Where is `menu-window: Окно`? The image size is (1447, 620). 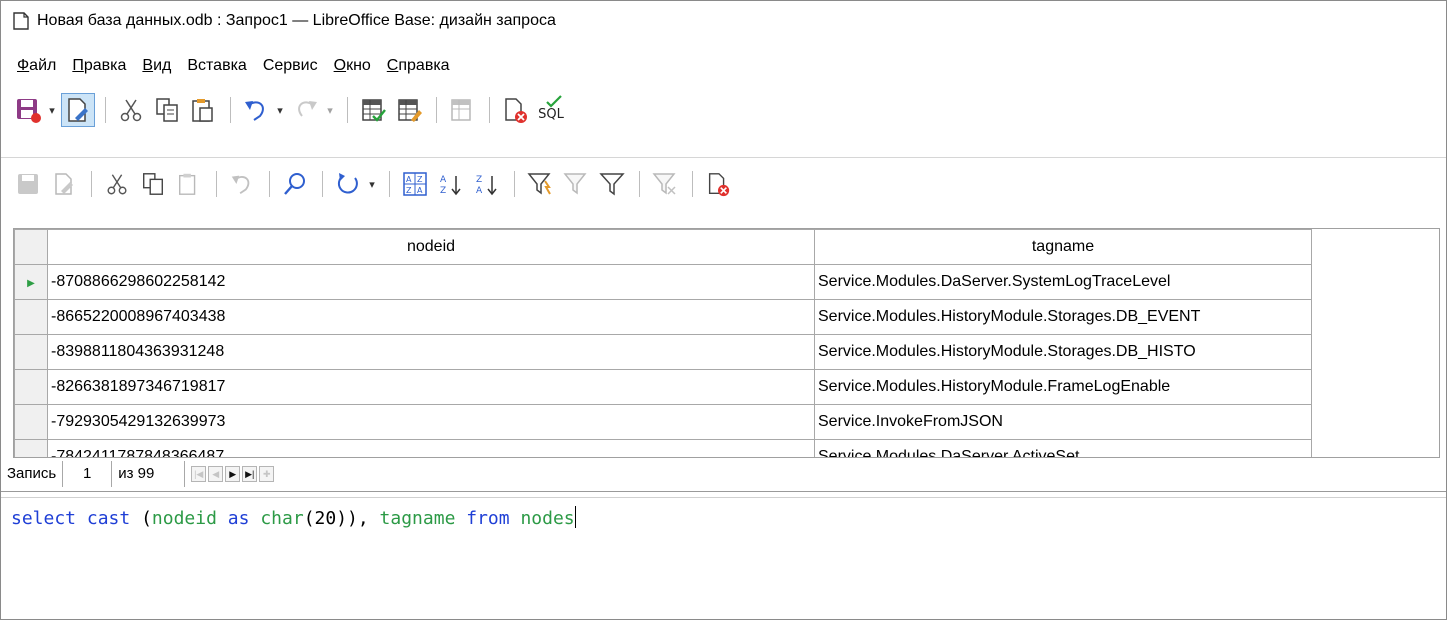 menu-window: Окно is located at coordinates (352, 66).